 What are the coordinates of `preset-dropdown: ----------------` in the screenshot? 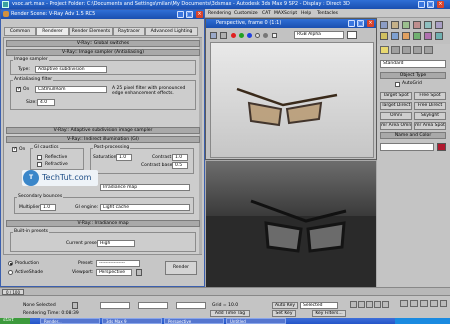 It's located at (118, 263).